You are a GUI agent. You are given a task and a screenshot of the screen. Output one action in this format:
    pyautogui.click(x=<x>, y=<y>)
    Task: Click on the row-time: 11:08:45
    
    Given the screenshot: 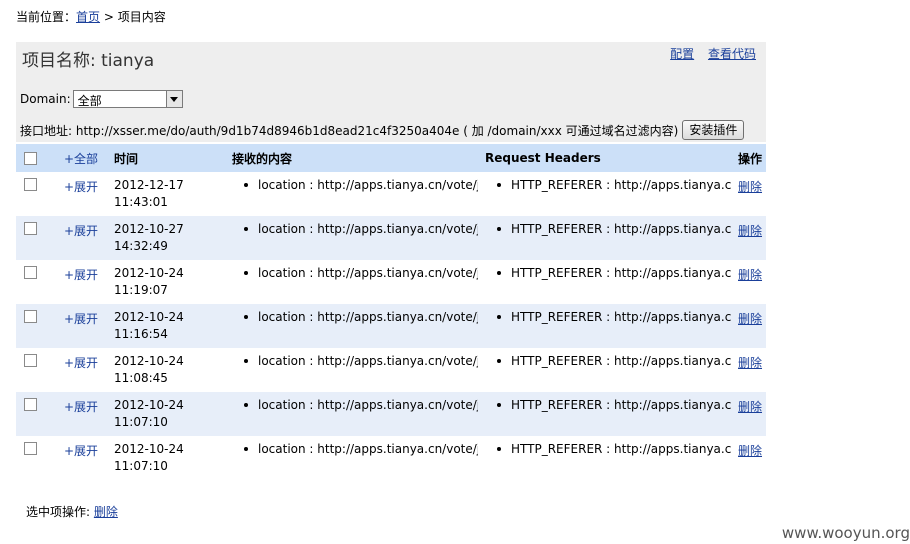 What is the action you would take?
    pyautogui.click(x=141, y=378)
    